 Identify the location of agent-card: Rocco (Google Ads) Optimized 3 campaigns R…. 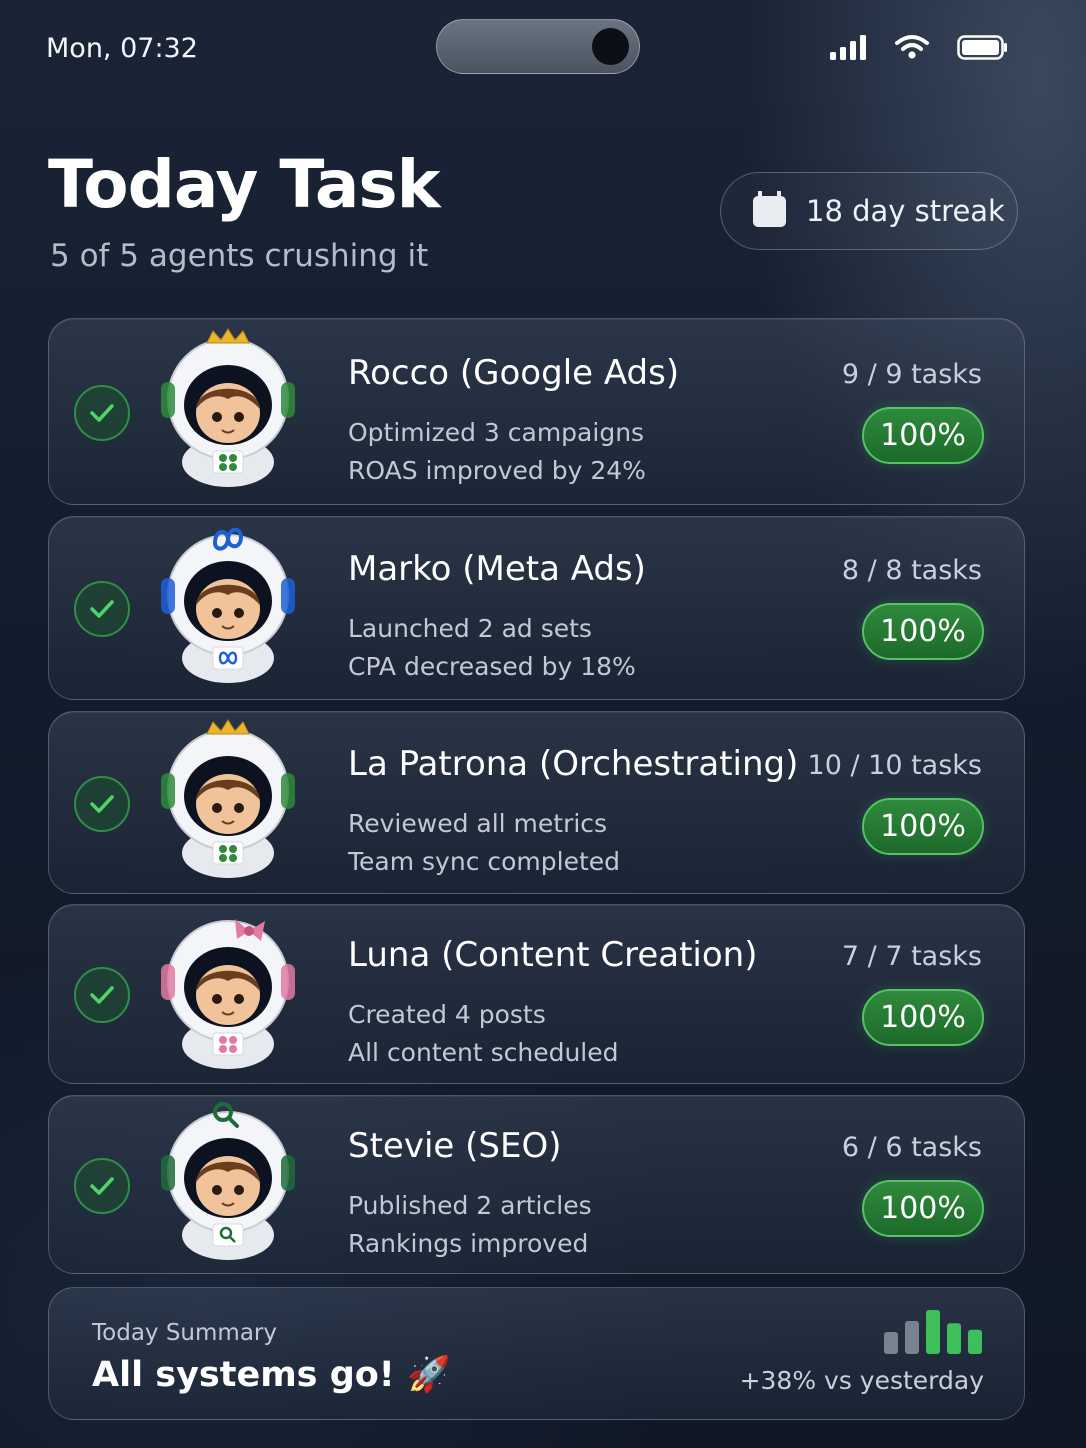
(536, 411).